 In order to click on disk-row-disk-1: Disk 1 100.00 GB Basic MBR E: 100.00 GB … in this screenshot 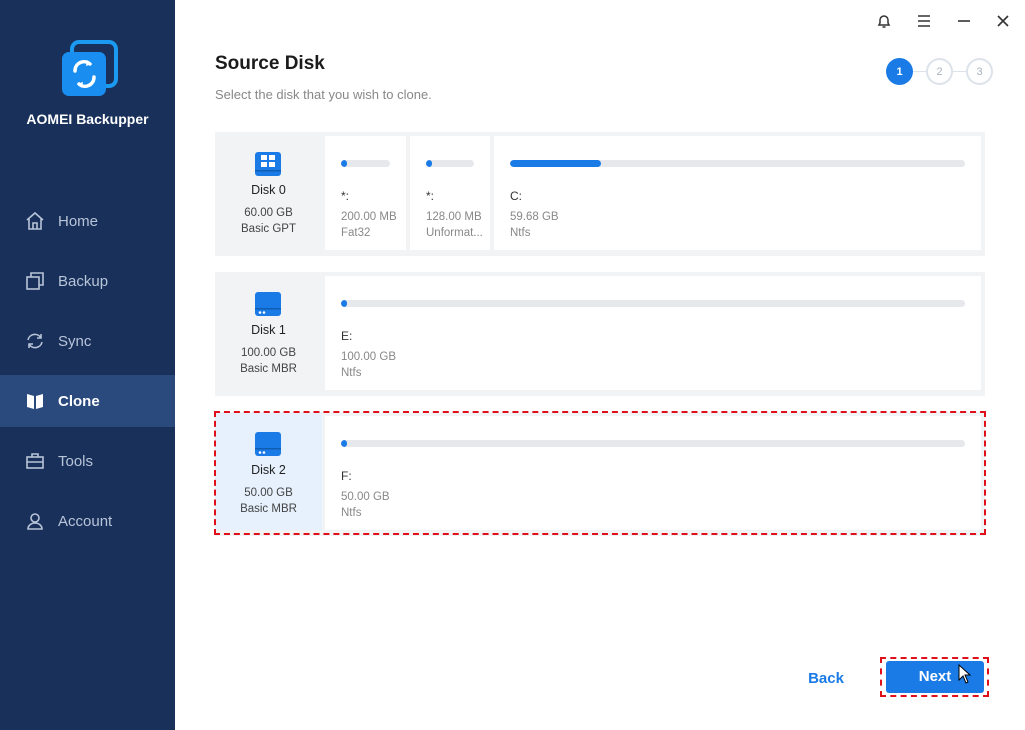, I will do `click(600, 334)`.